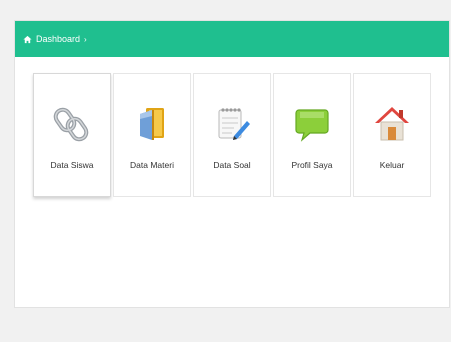 The height and width of the screenshot is (342, 451). I want to click on tile-label: Data Siswa, so click(72, 165).